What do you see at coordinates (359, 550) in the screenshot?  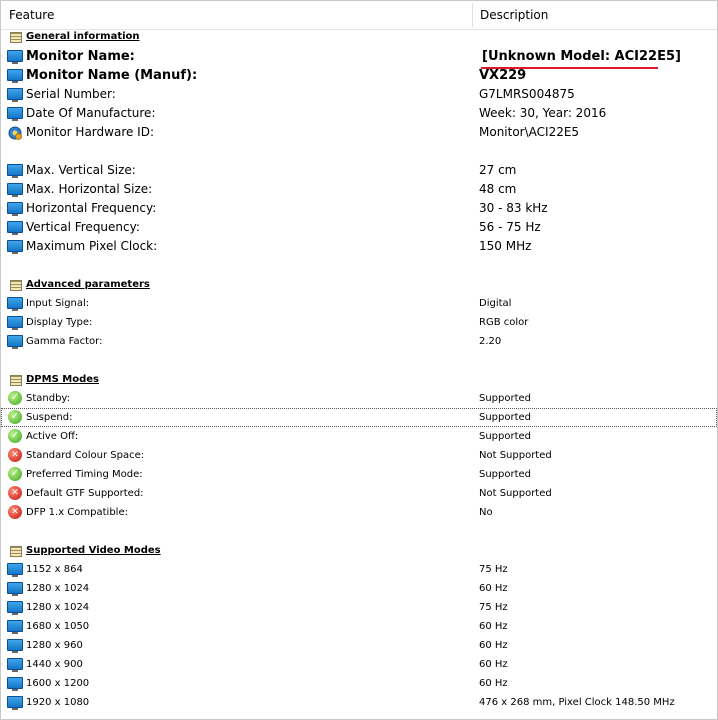 I see `section-video-modes: Supported Video Modes` at bounding box center [359, 550].